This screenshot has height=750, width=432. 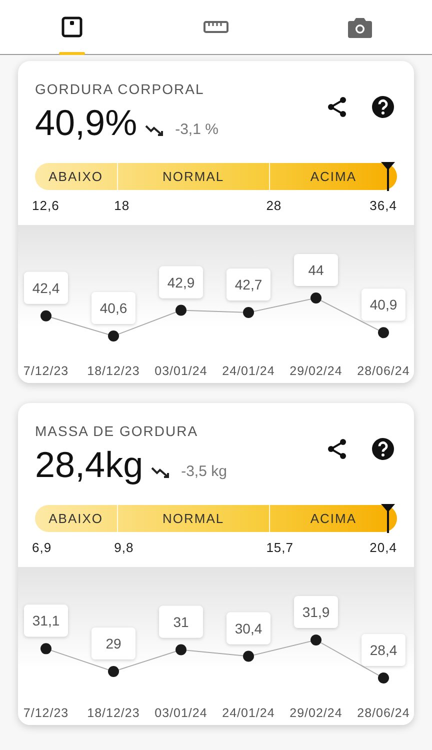 I want to click on range-tick: 9,8, so click(x=124, y=547).